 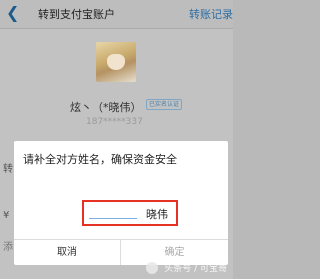 What do you see at coordinates (13, 13) in the screenshot?
I see `back-arrow-icon: ❮` at bounding box center [13, 13].